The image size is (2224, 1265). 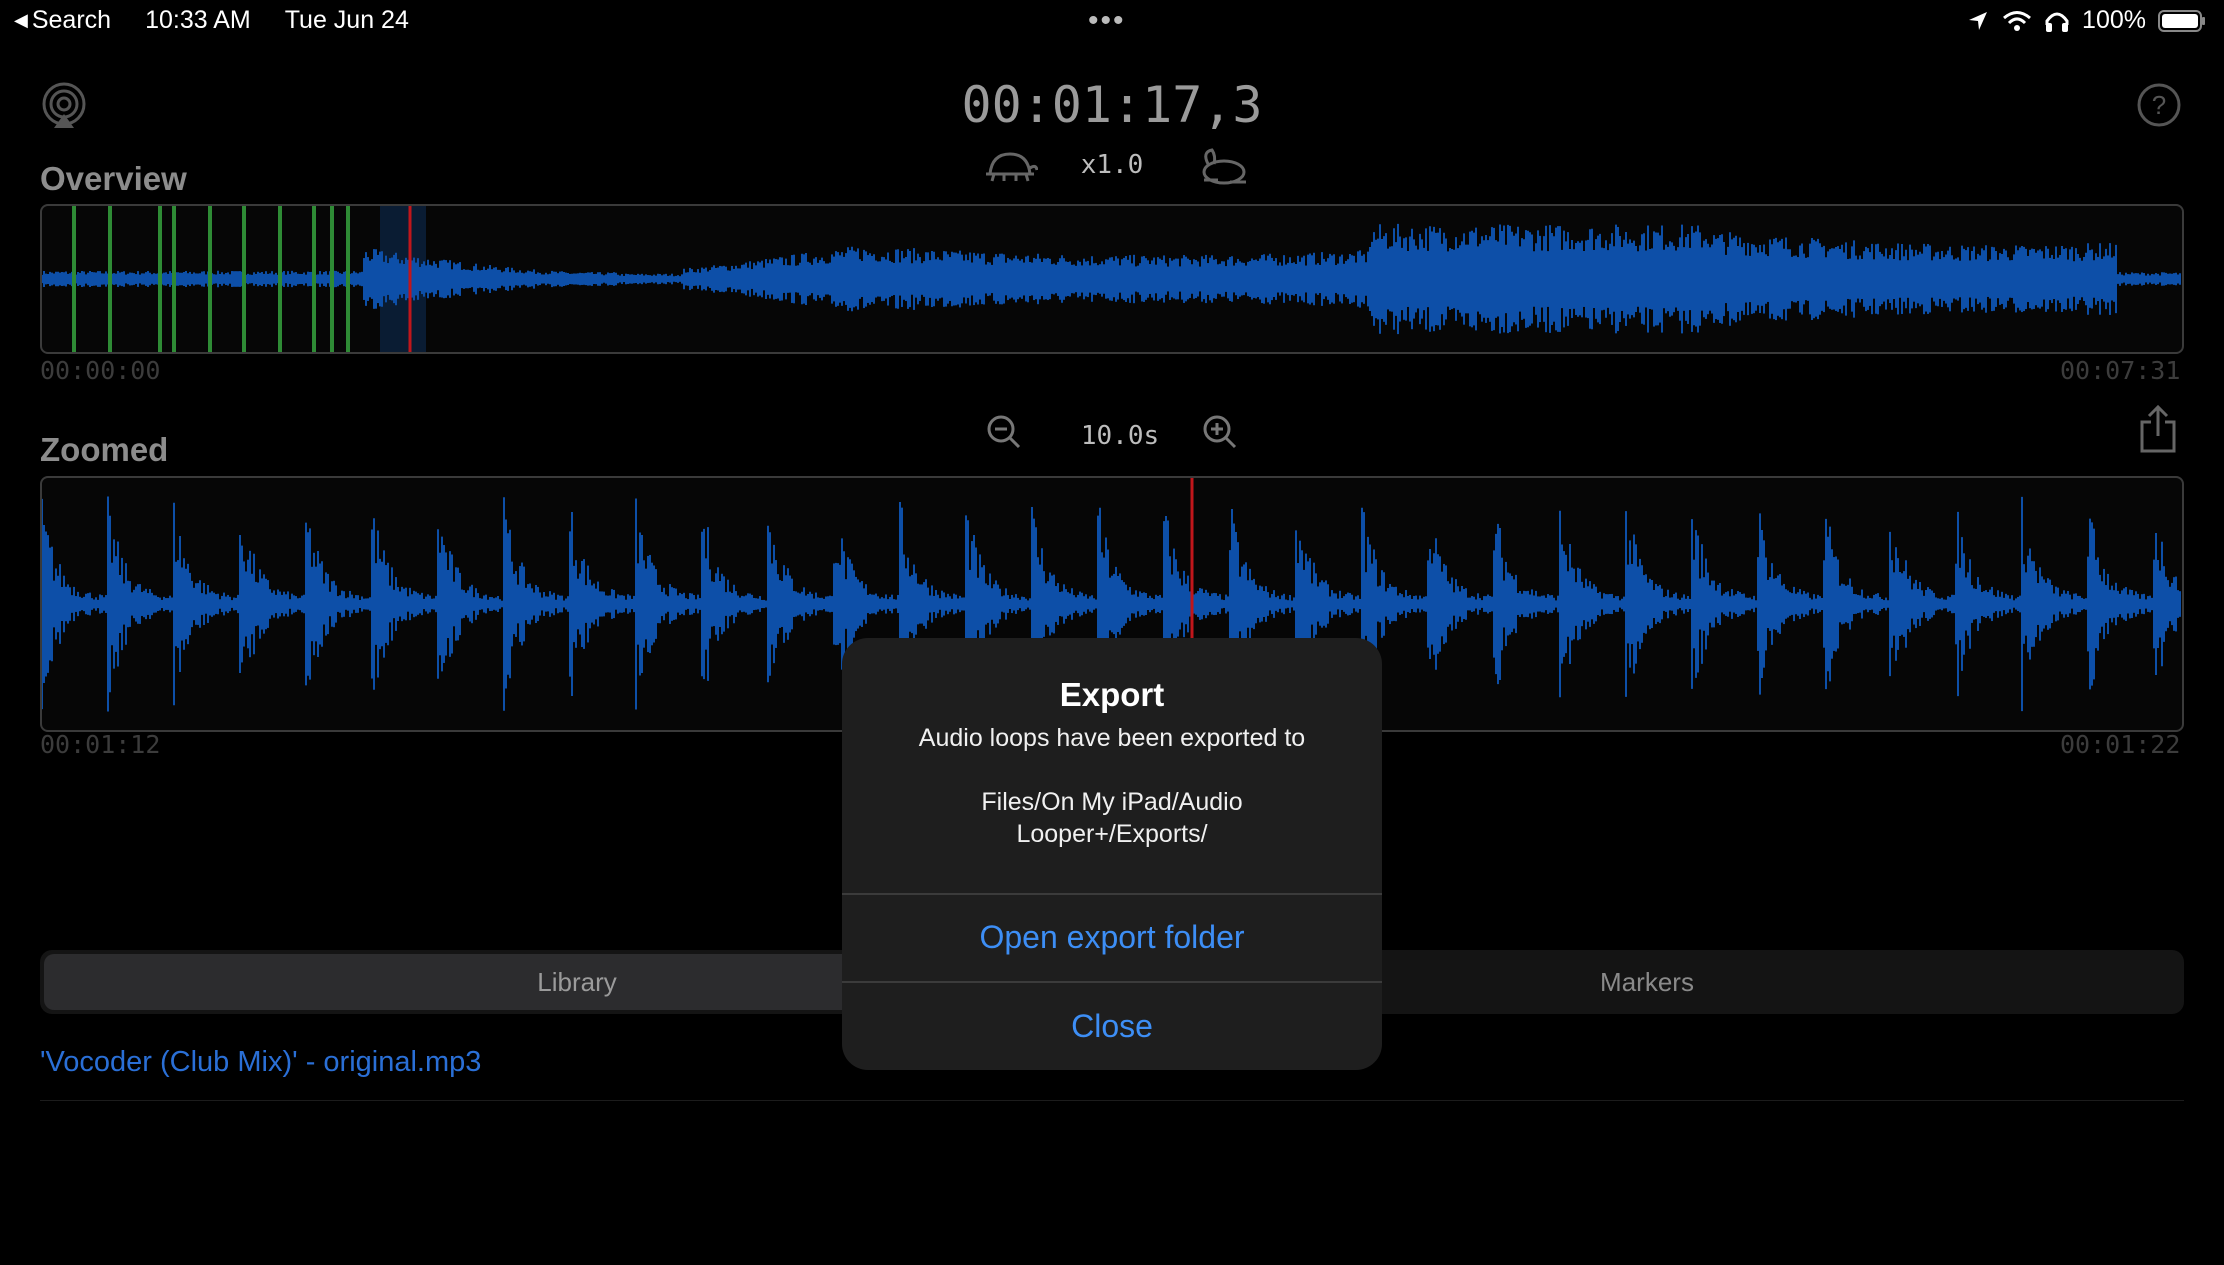 I want to click on speed-display: x1.0, so click(x=1112, y=165).